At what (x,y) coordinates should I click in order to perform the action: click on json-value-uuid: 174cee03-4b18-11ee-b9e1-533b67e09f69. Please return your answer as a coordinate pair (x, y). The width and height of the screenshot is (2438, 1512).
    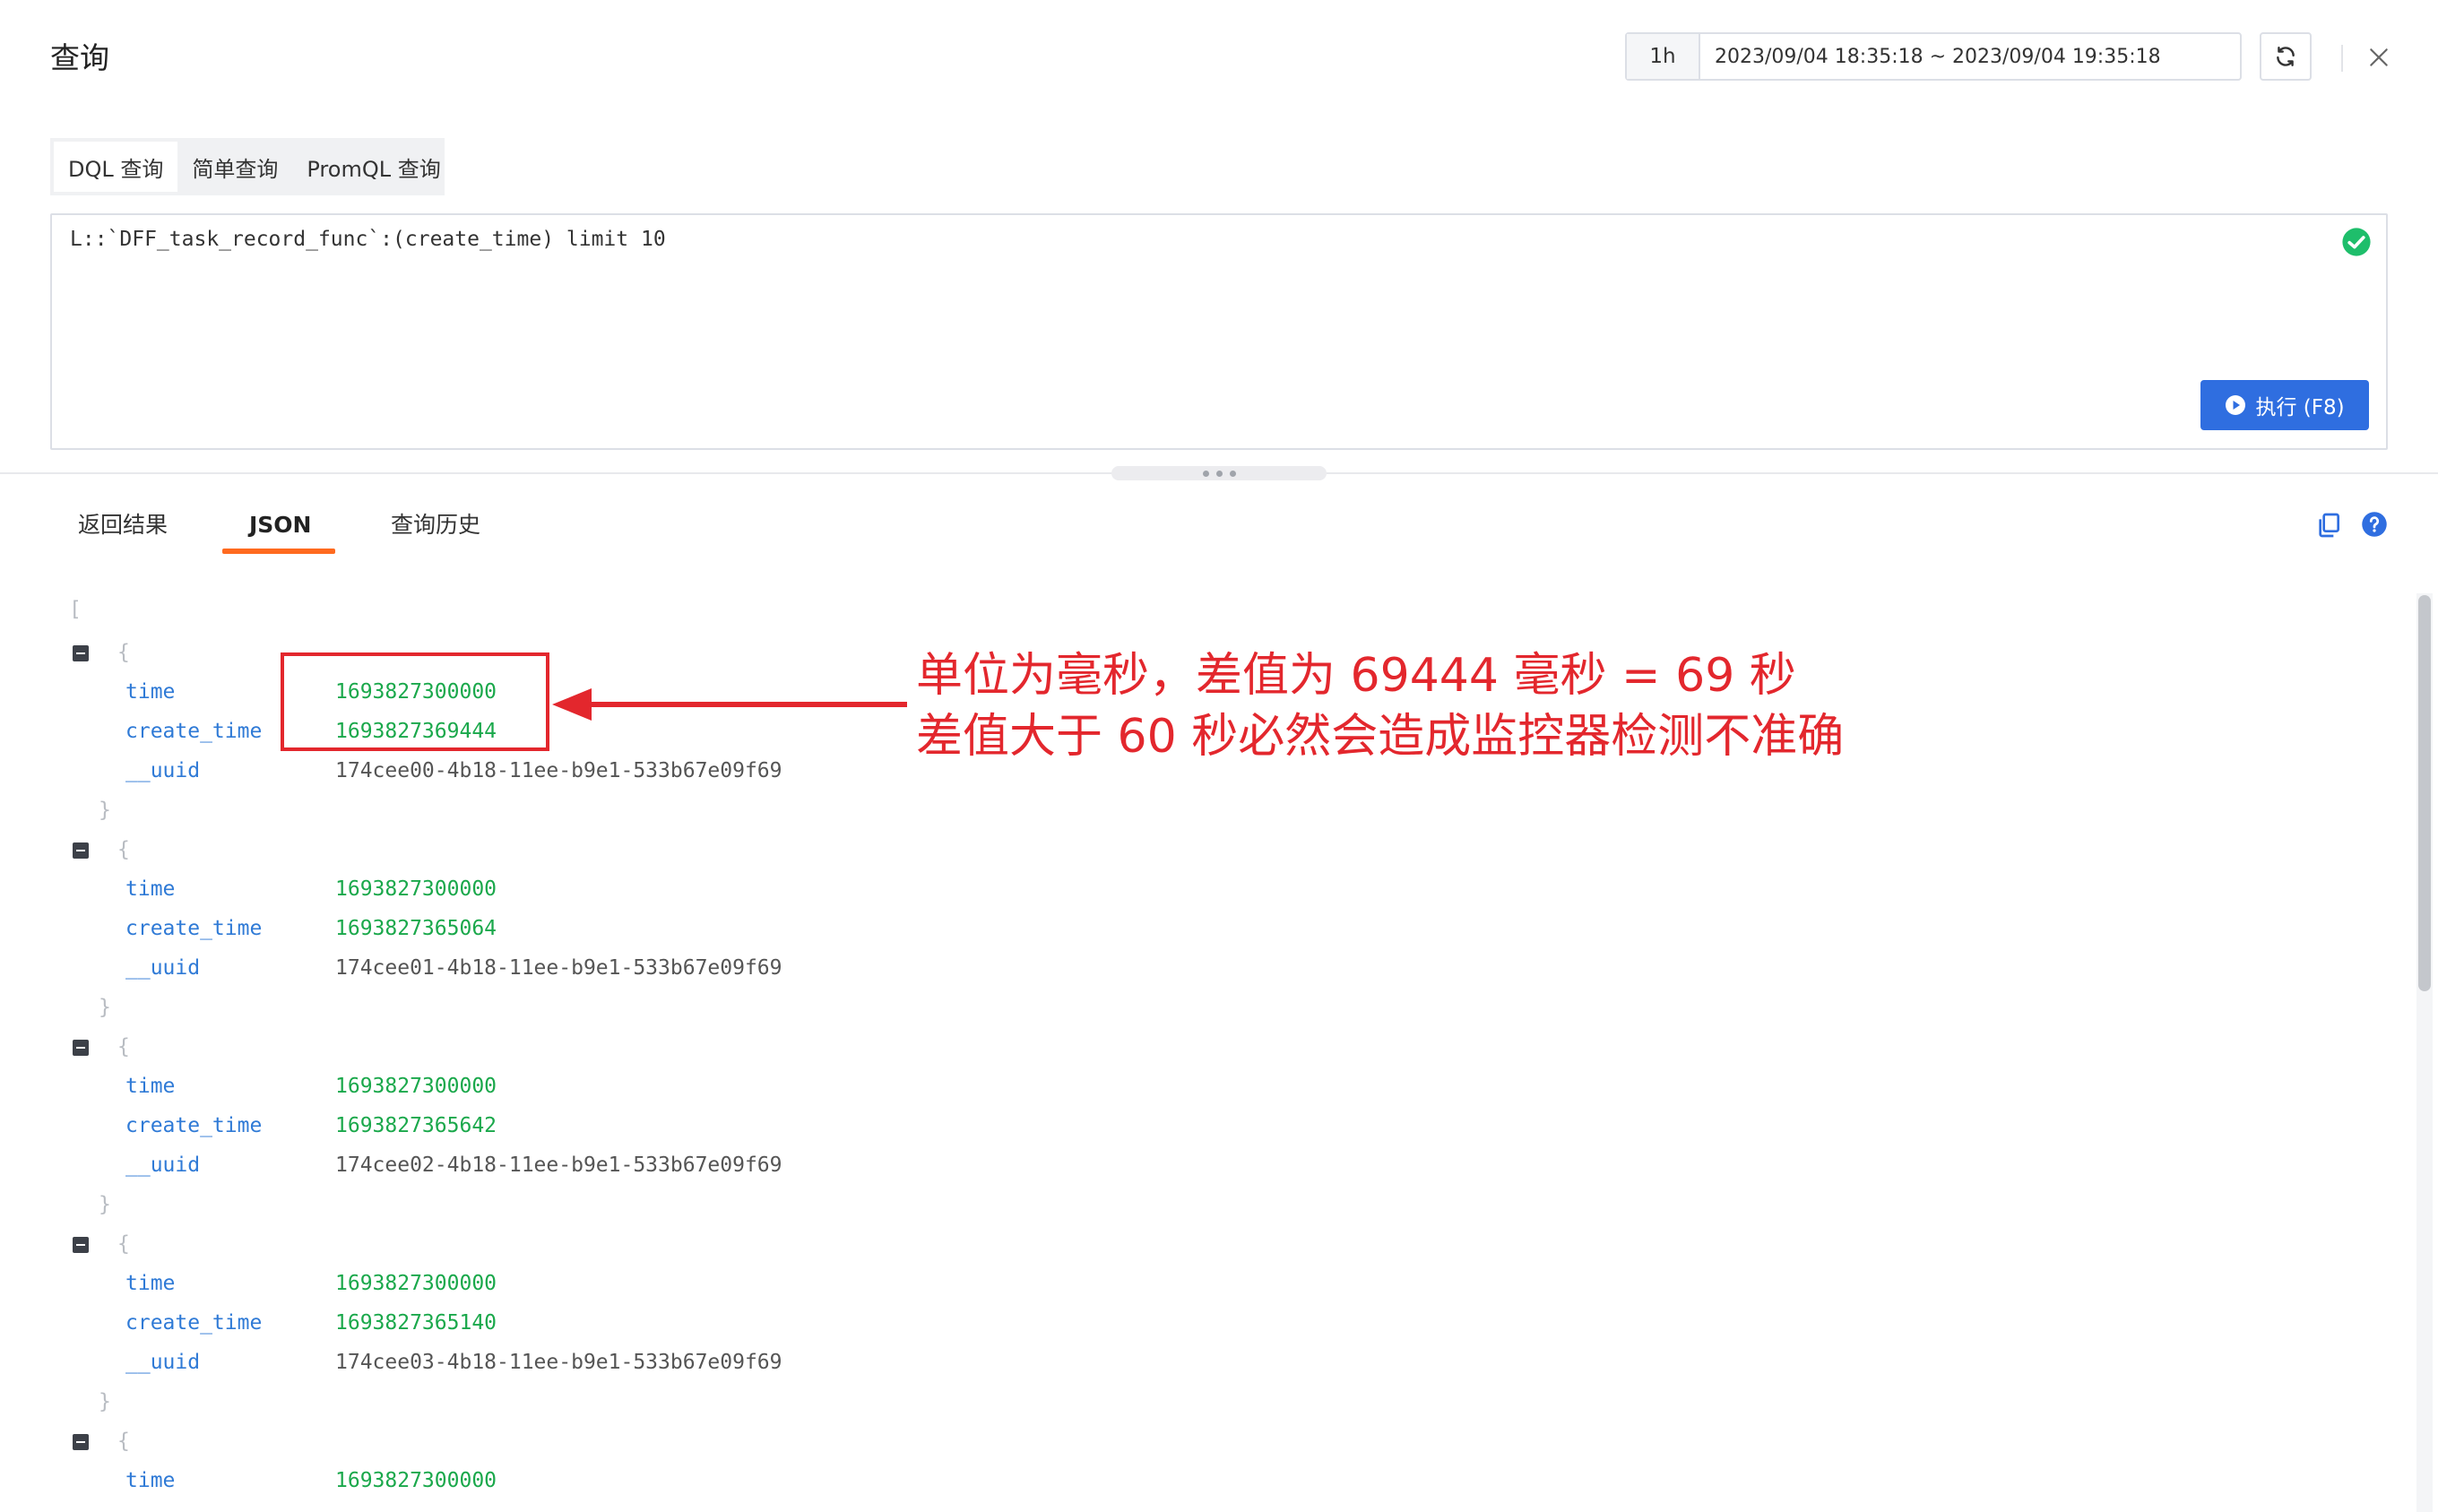
    Looking at the image, I should click on (558, 1362).